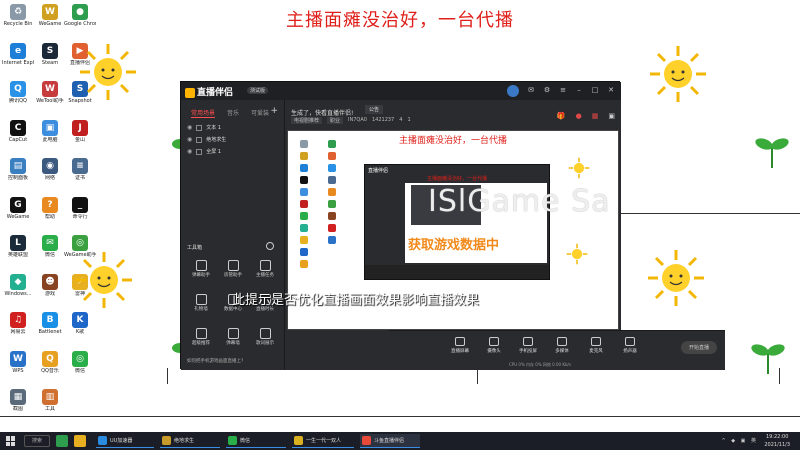  I want to click on tool-super-recommend: 超级推荐, so click(201, 341).